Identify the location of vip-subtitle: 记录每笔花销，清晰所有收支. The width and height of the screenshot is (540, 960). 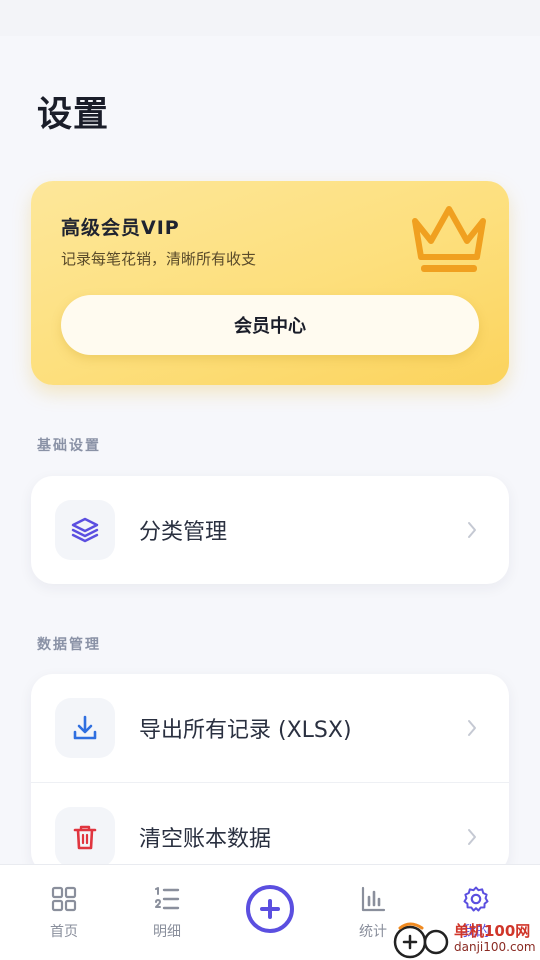
(159, 259).